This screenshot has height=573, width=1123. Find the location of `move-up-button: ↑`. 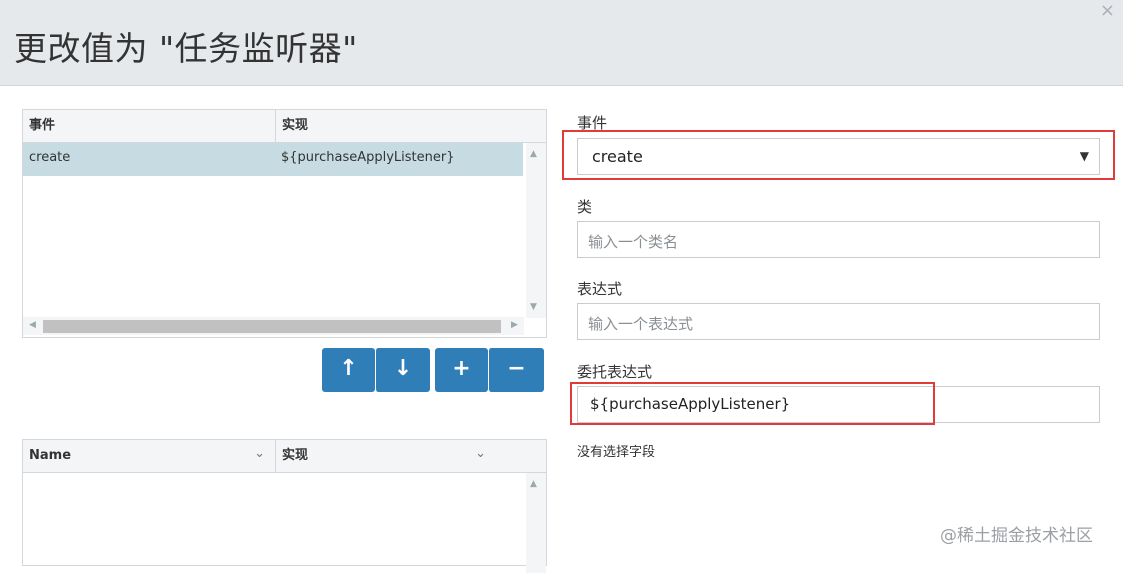

move-up-button: ↑ is located at coordinates (348, 370).